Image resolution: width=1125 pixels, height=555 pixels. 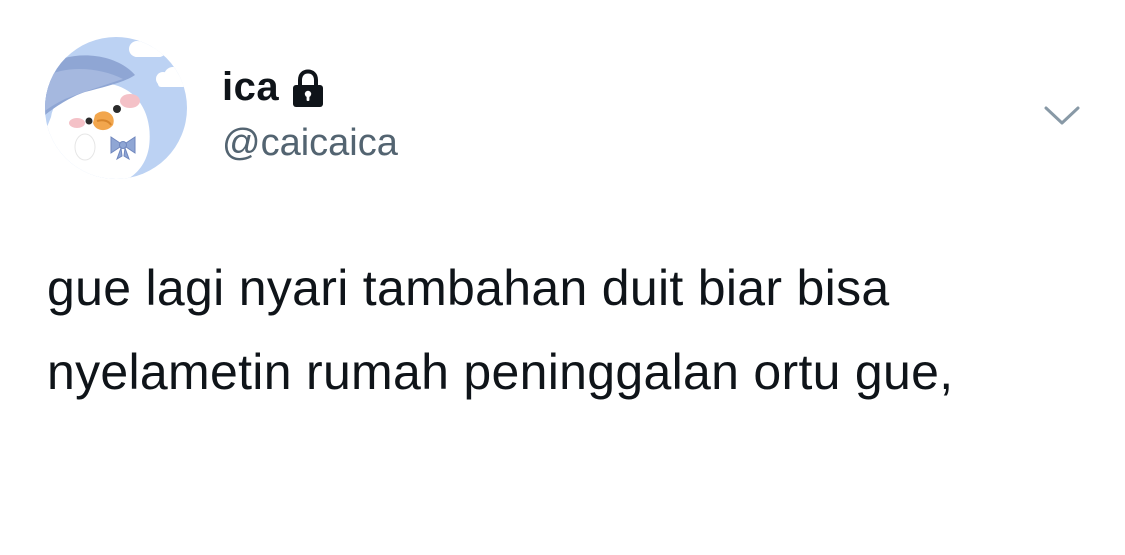 I want to click on duck-avatar-icon, so click(x=116, y=108).